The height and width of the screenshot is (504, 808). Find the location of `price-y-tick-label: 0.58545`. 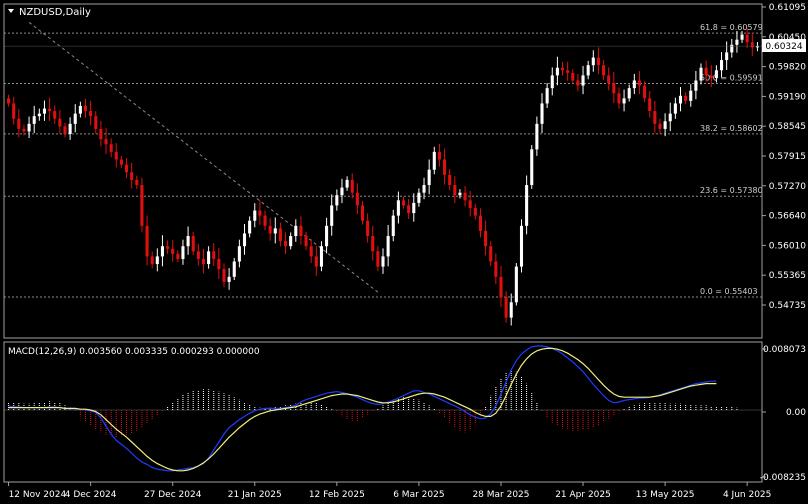

price-y-tick-label: 0.58545 is located at coordinates (787, 127).